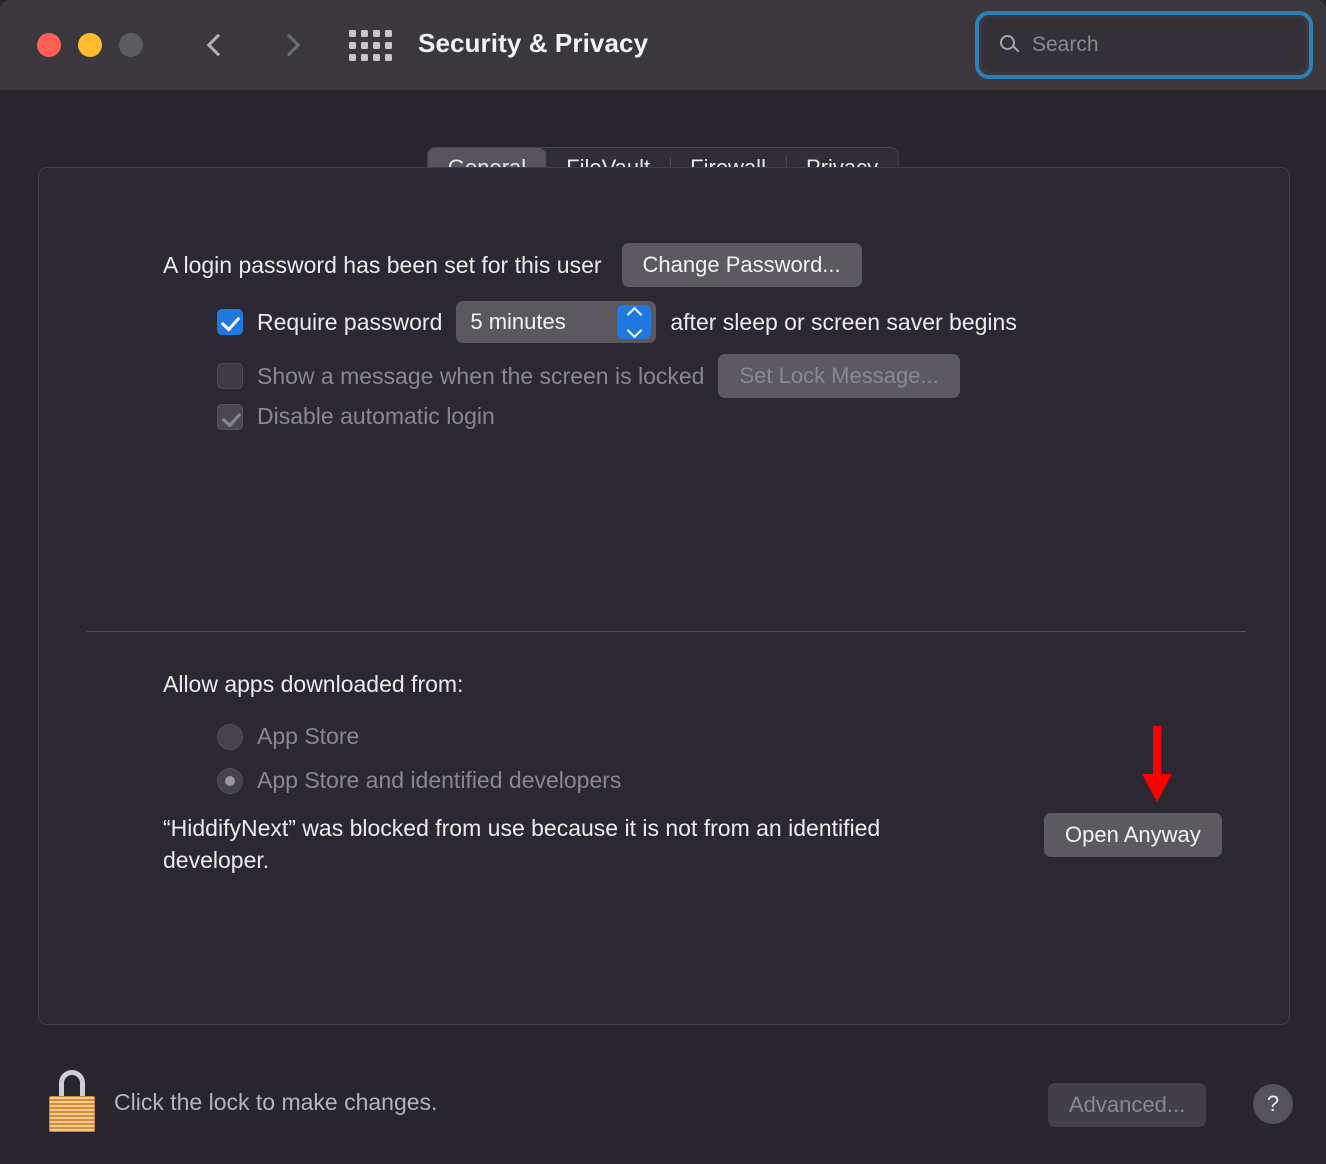 Image resolution: width=1326 pixels, height=1164 pixels. Describe the element at coordinates (1157, 764) in the screenshot. I see `down-arrow-annotation-icon` at that location.